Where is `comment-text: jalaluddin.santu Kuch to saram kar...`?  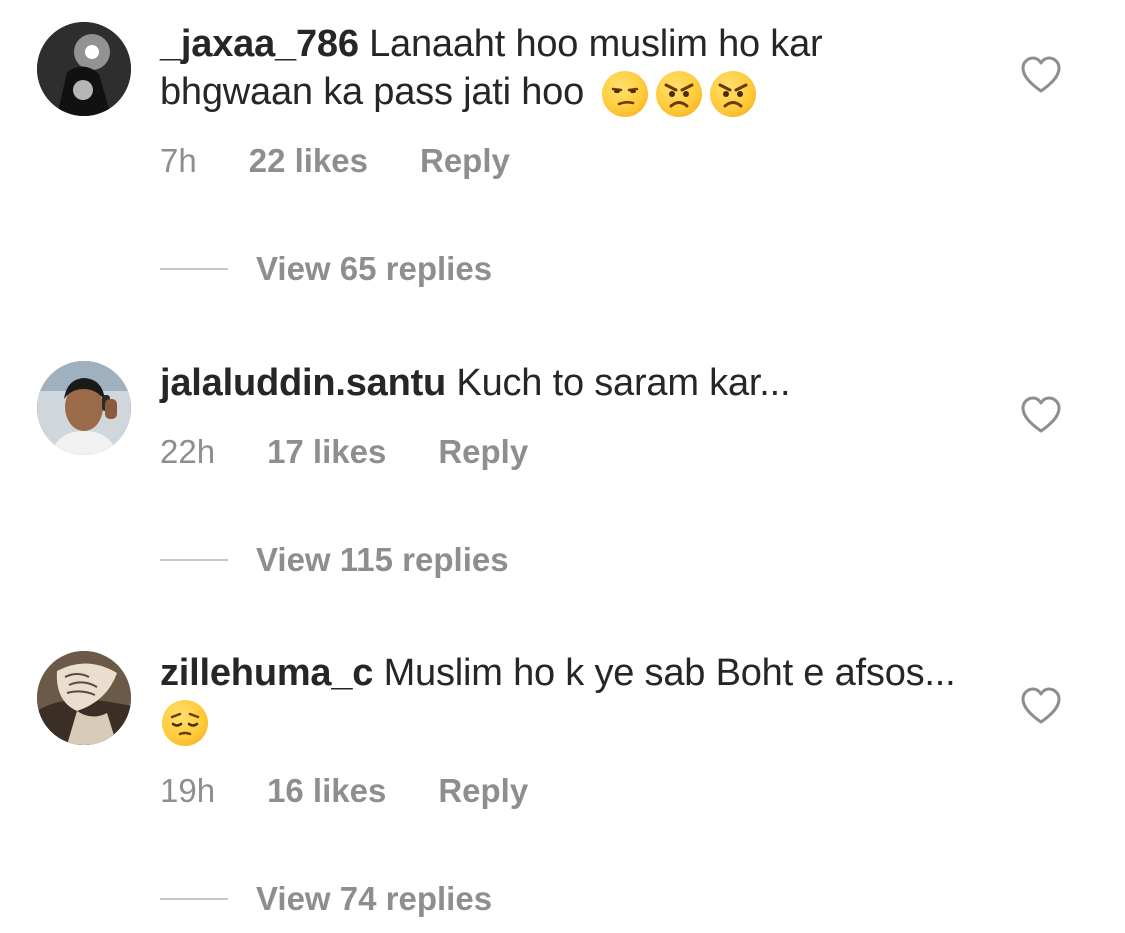
comment-text: jalaluddin.santu Kuch to saram kar... is located at coordinates (560, 383).